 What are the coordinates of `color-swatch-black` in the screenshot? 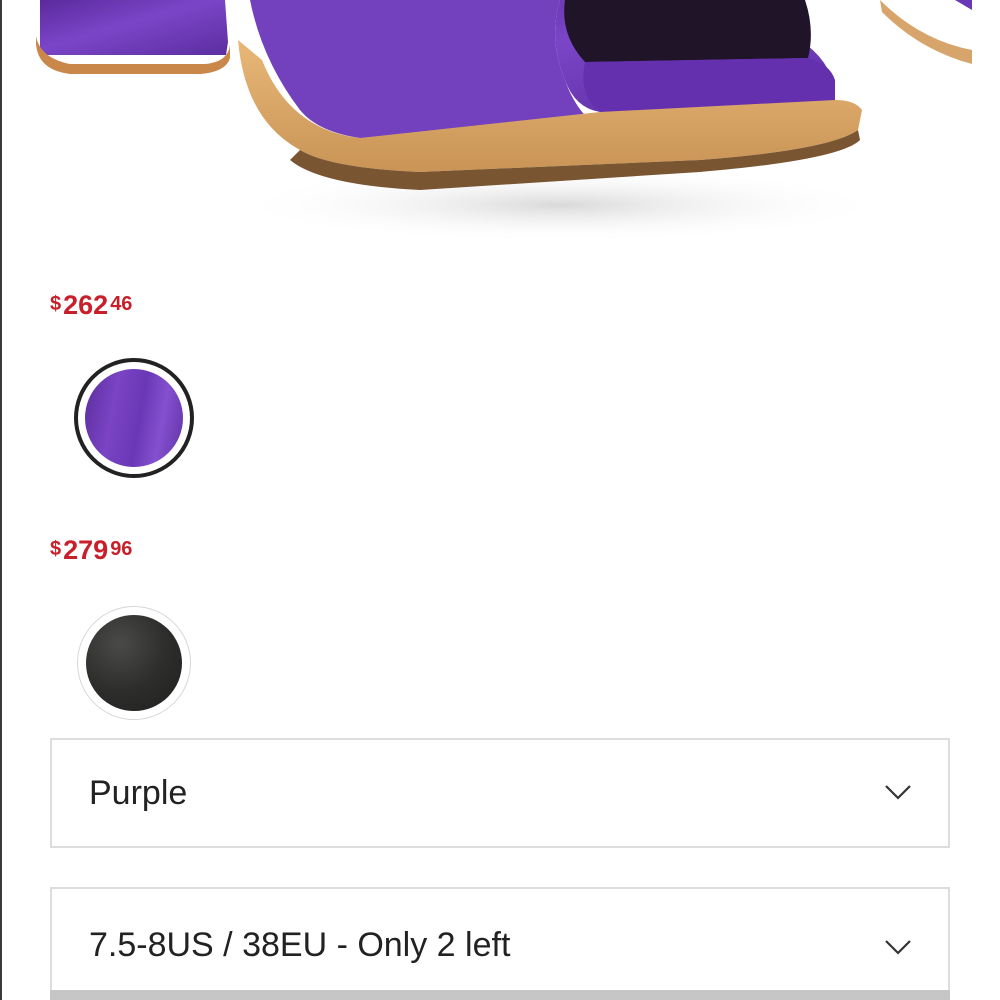 It's located at (134, 663).